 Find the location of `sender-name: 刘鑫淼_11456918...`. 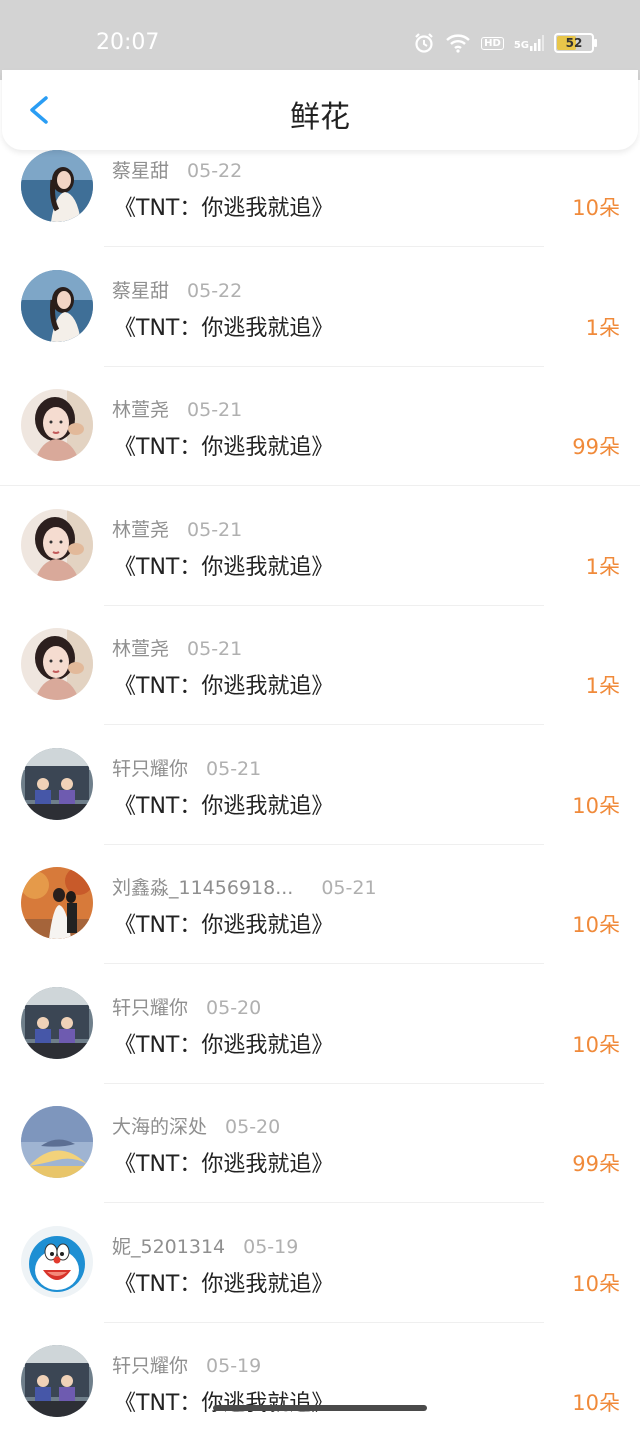

sender-name: 刘鑫淼_11456918... is located at coordinates (202, 886).